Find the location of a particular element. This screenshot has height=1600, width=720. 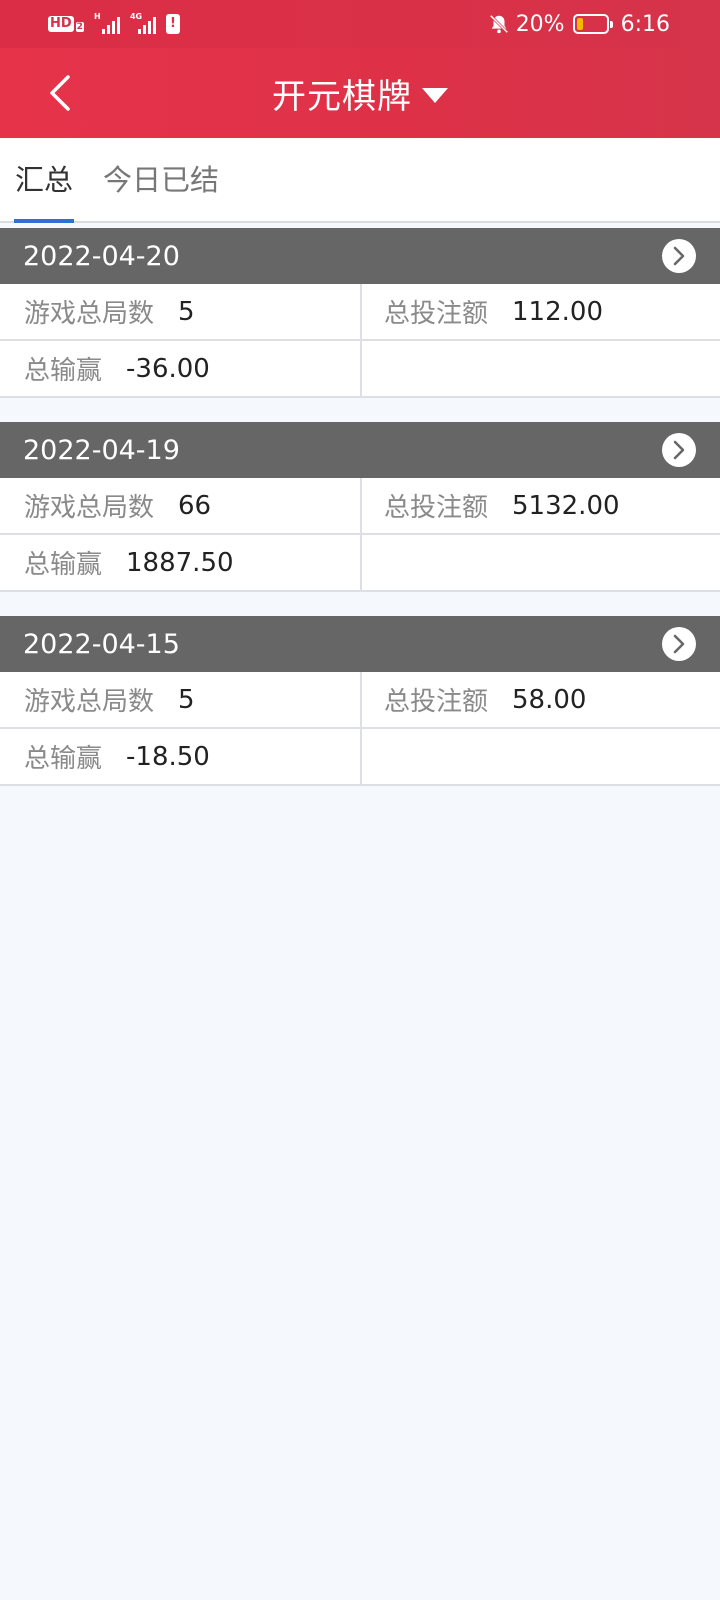

tab-today-settled: 今日已结 is located at coordinates (161, 180).